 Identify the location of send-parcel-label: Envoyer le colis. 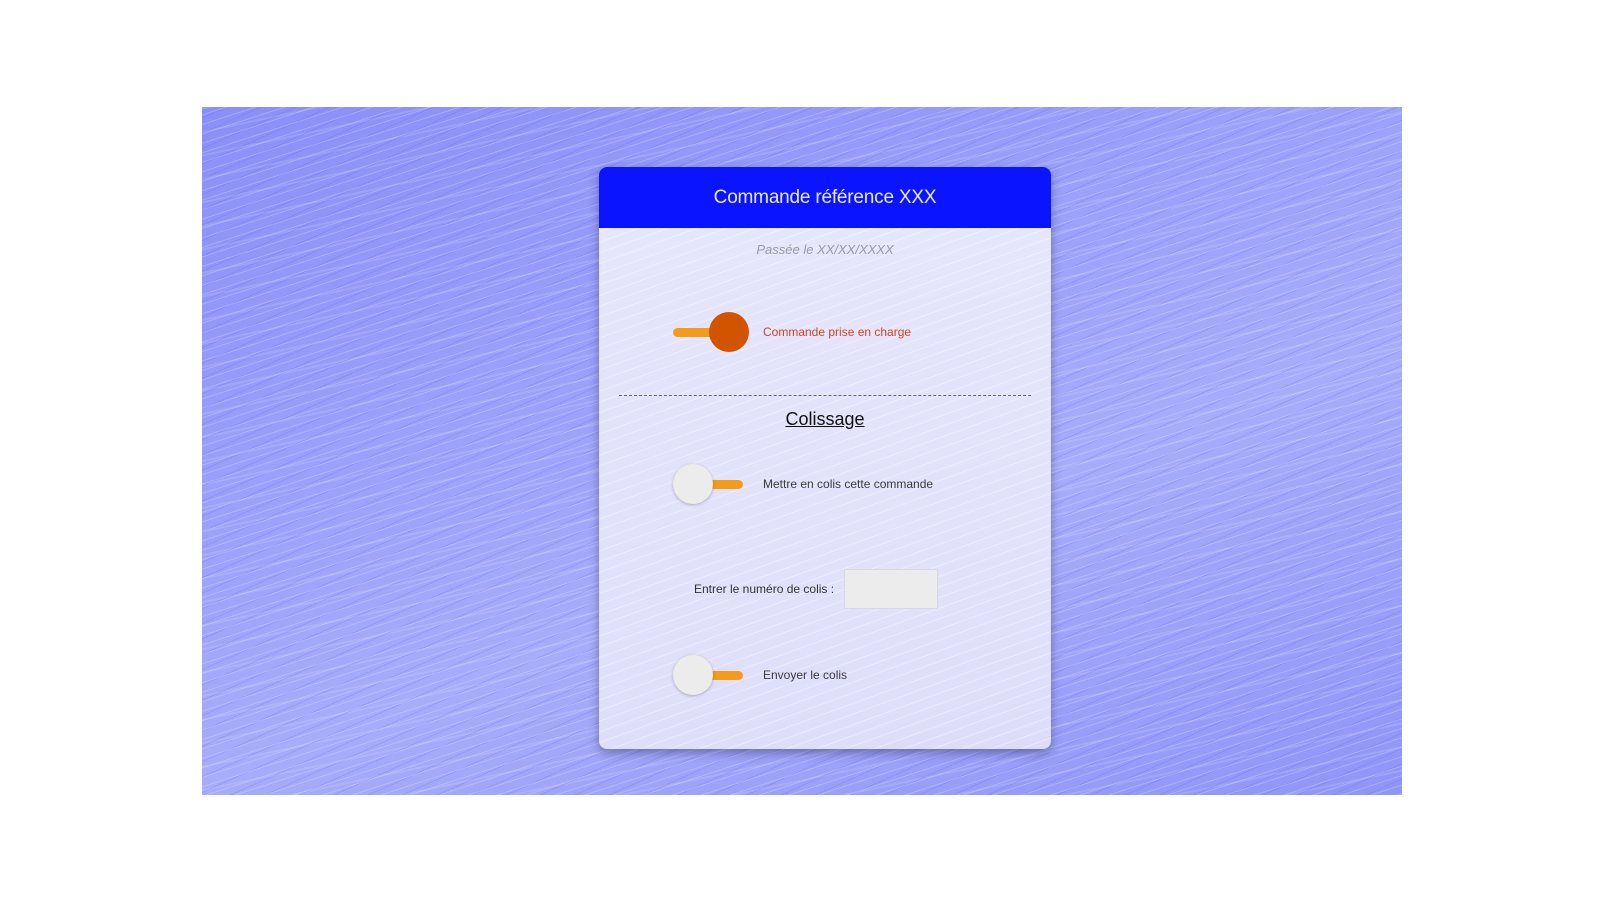
(805, 675).